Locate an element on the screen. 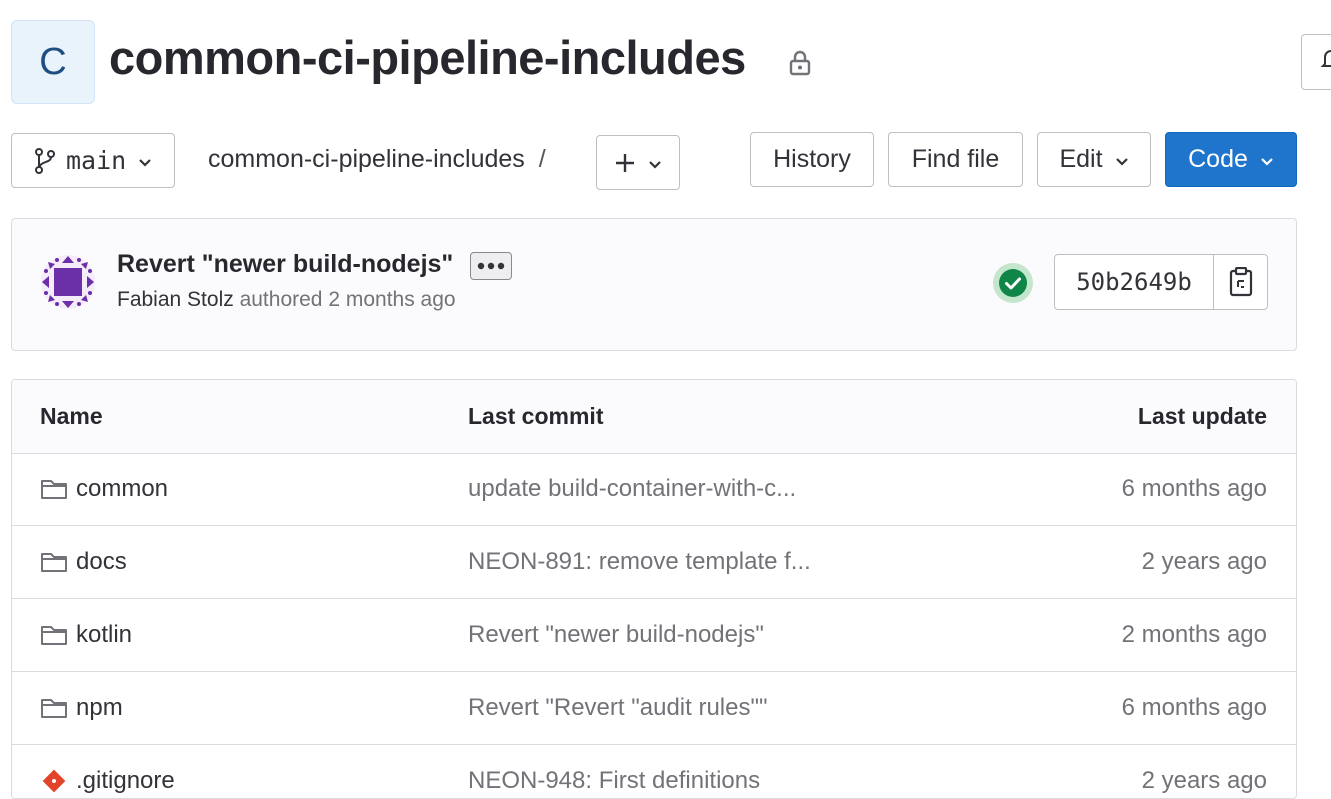 This screenshot has width=1331, height=799. code-label: Code is located at coordinates (1218, 159).